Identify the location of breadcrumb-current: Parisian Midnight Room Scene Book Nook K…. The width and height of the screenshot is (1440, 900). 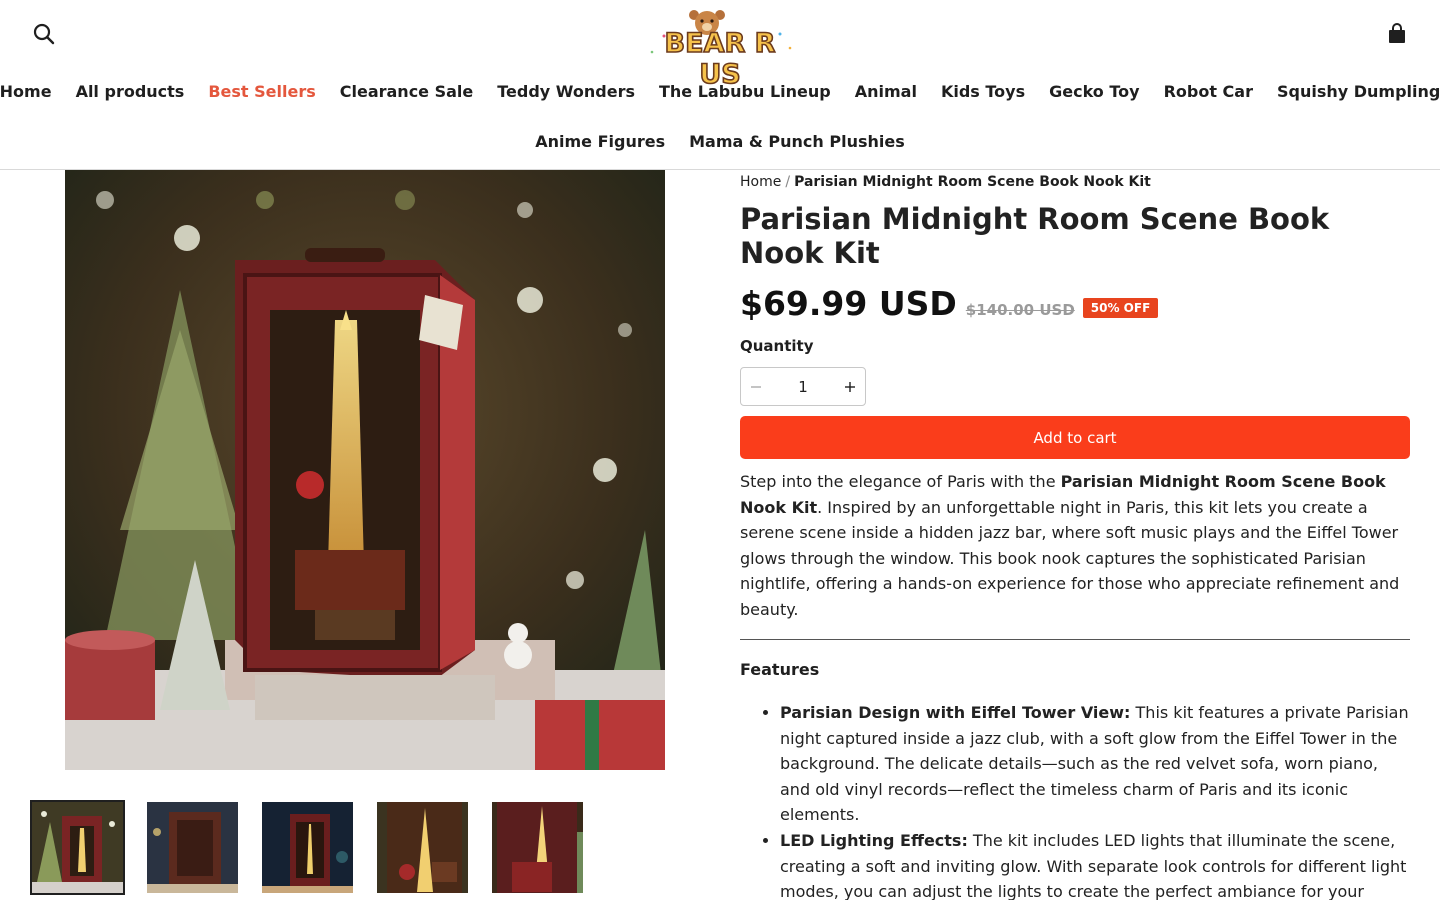
(972, 182).